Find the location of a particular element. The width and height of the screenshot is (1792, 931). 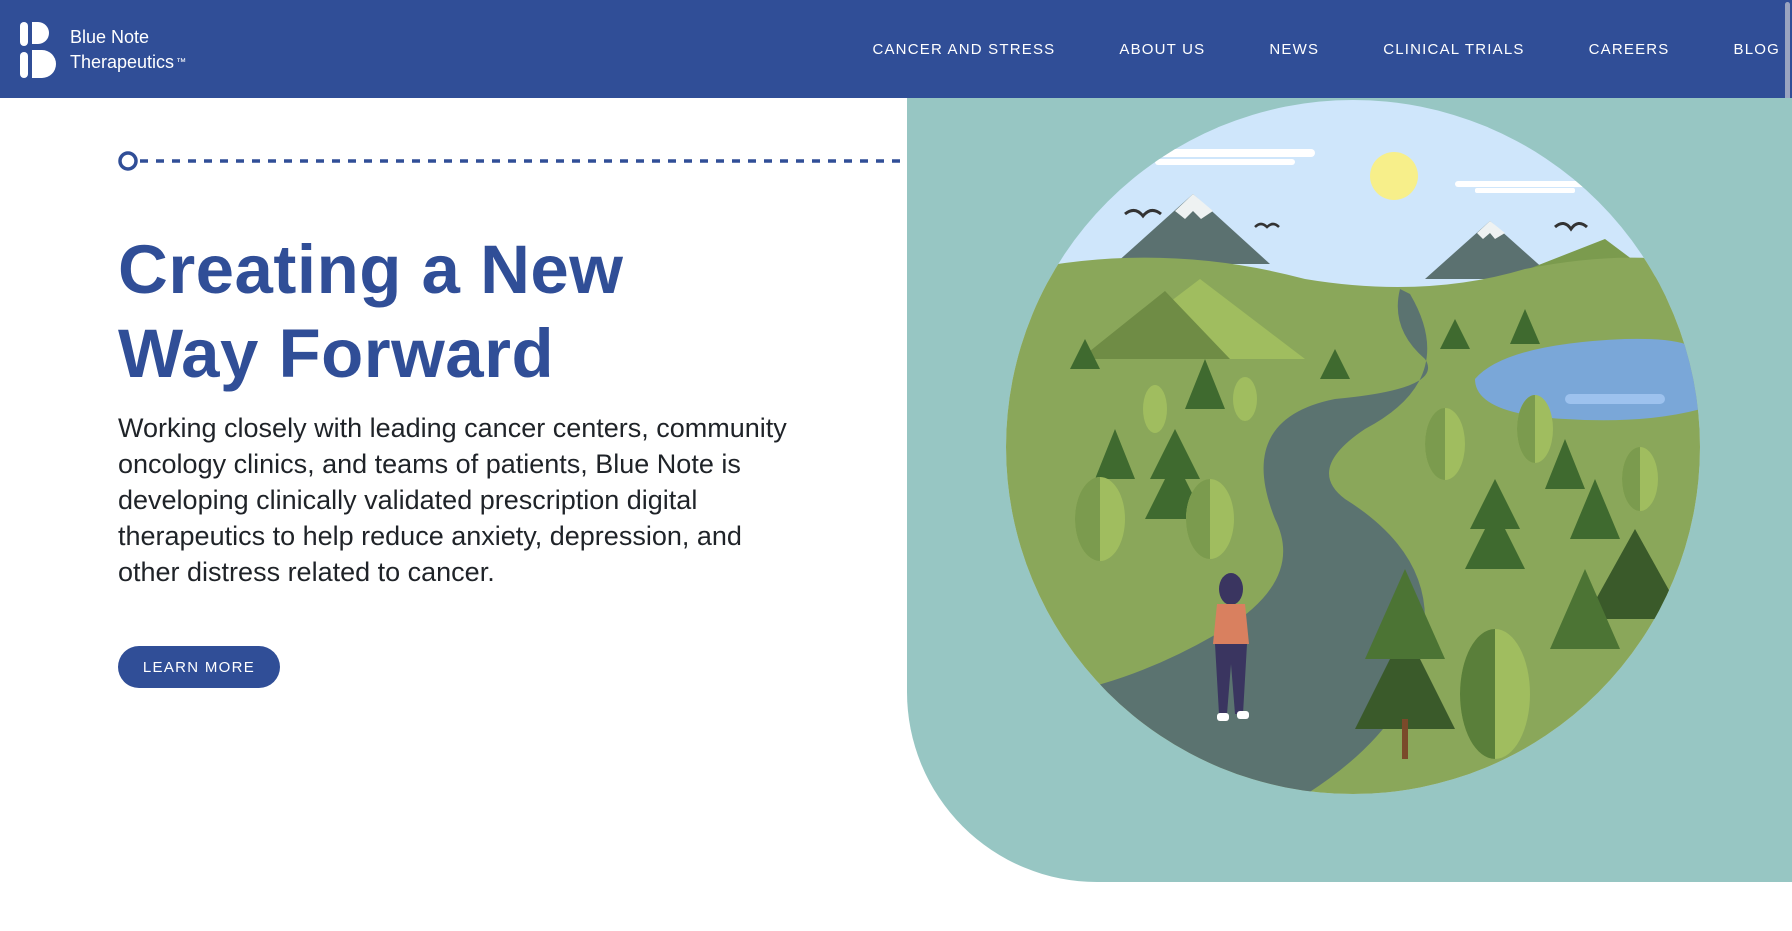

brand-logo: Blue Note Therapeutics ™ is located at coordinates (103, 50).